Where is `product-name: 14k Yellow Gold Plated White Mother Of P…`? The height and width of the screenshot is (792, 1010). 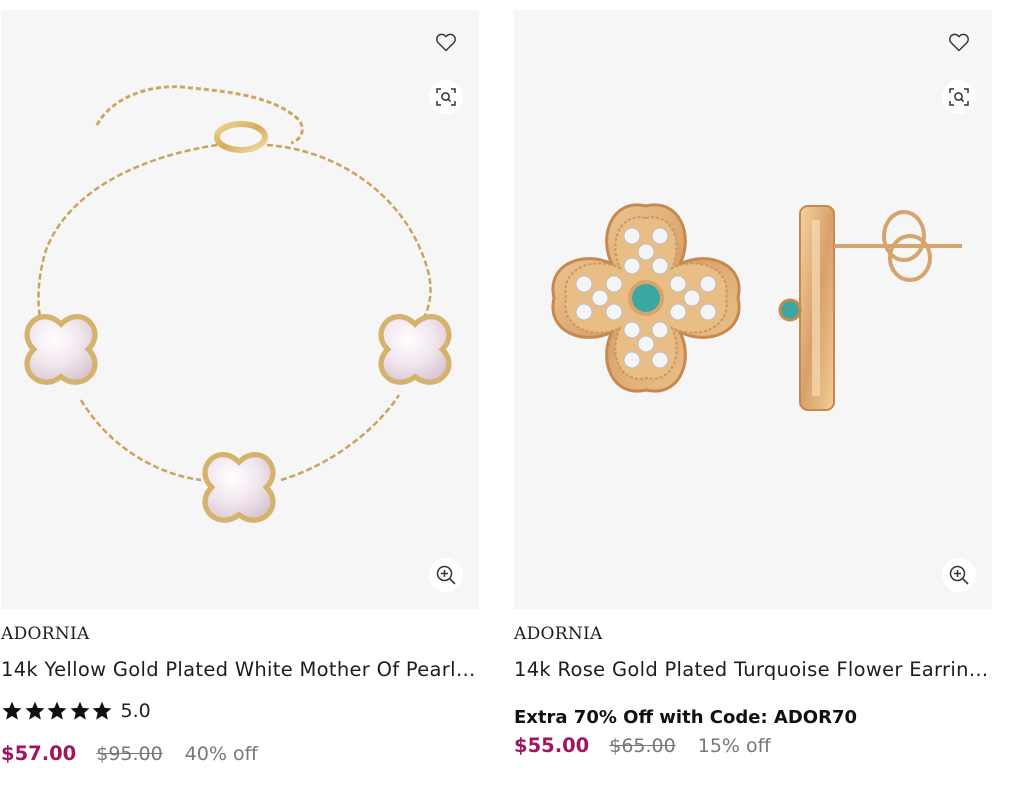
product-name: 14k Yellow Gold Plated White Mother Of P… is located at coordinates (239, 669).